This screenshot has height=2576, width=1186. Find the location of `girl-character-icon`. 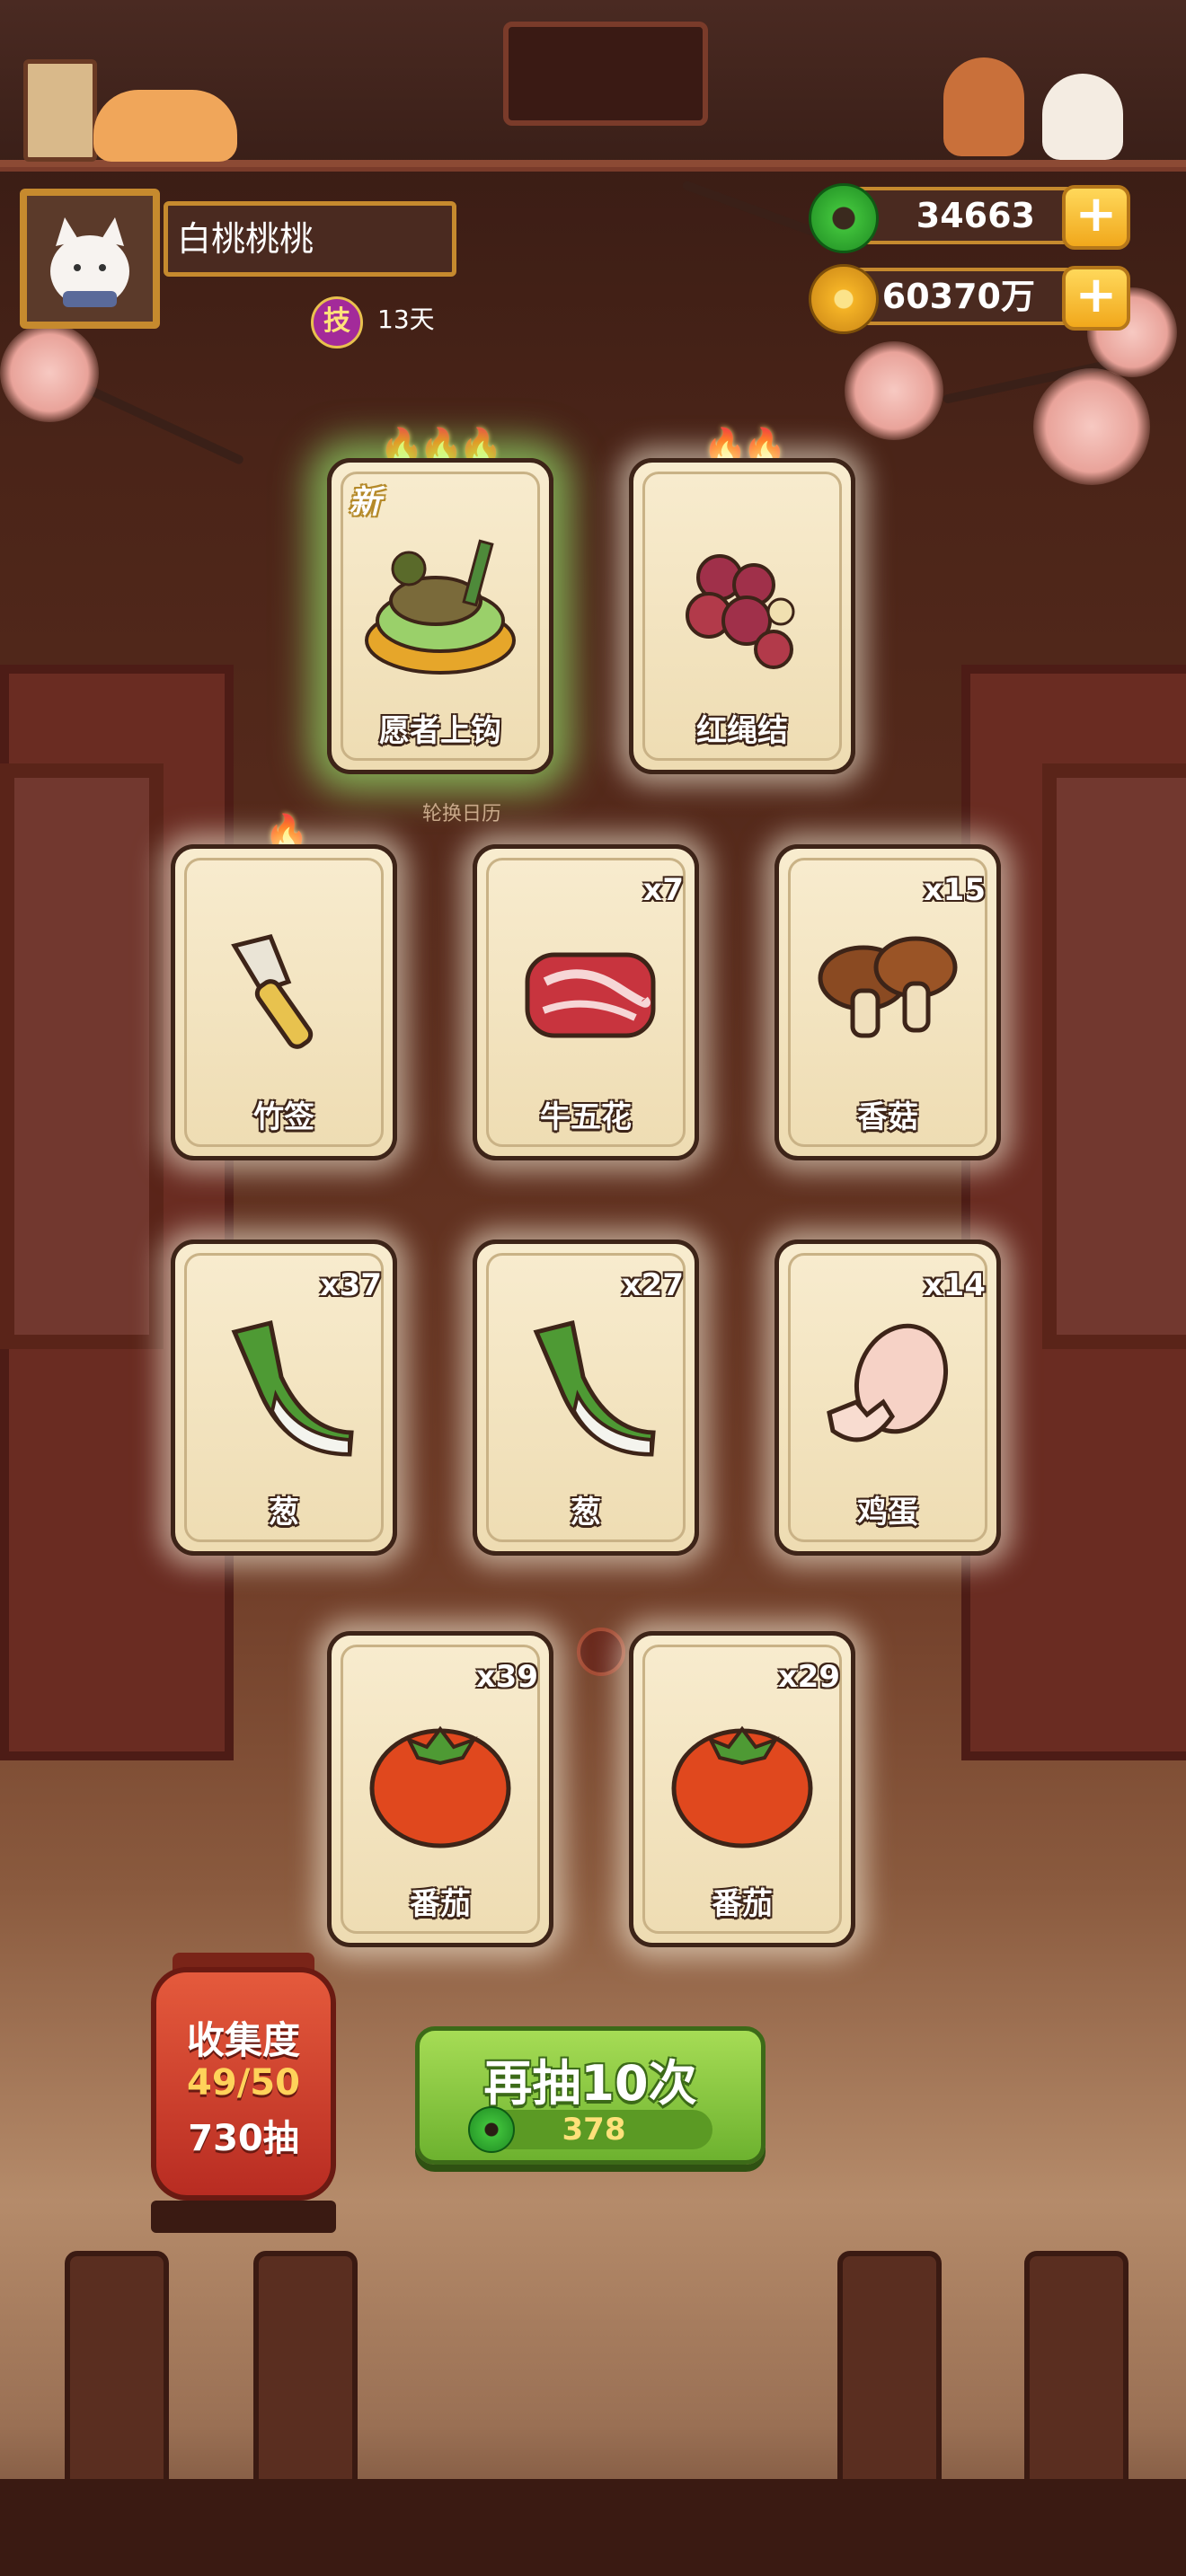

girl-character-icon is located at coordinates (983, 106).